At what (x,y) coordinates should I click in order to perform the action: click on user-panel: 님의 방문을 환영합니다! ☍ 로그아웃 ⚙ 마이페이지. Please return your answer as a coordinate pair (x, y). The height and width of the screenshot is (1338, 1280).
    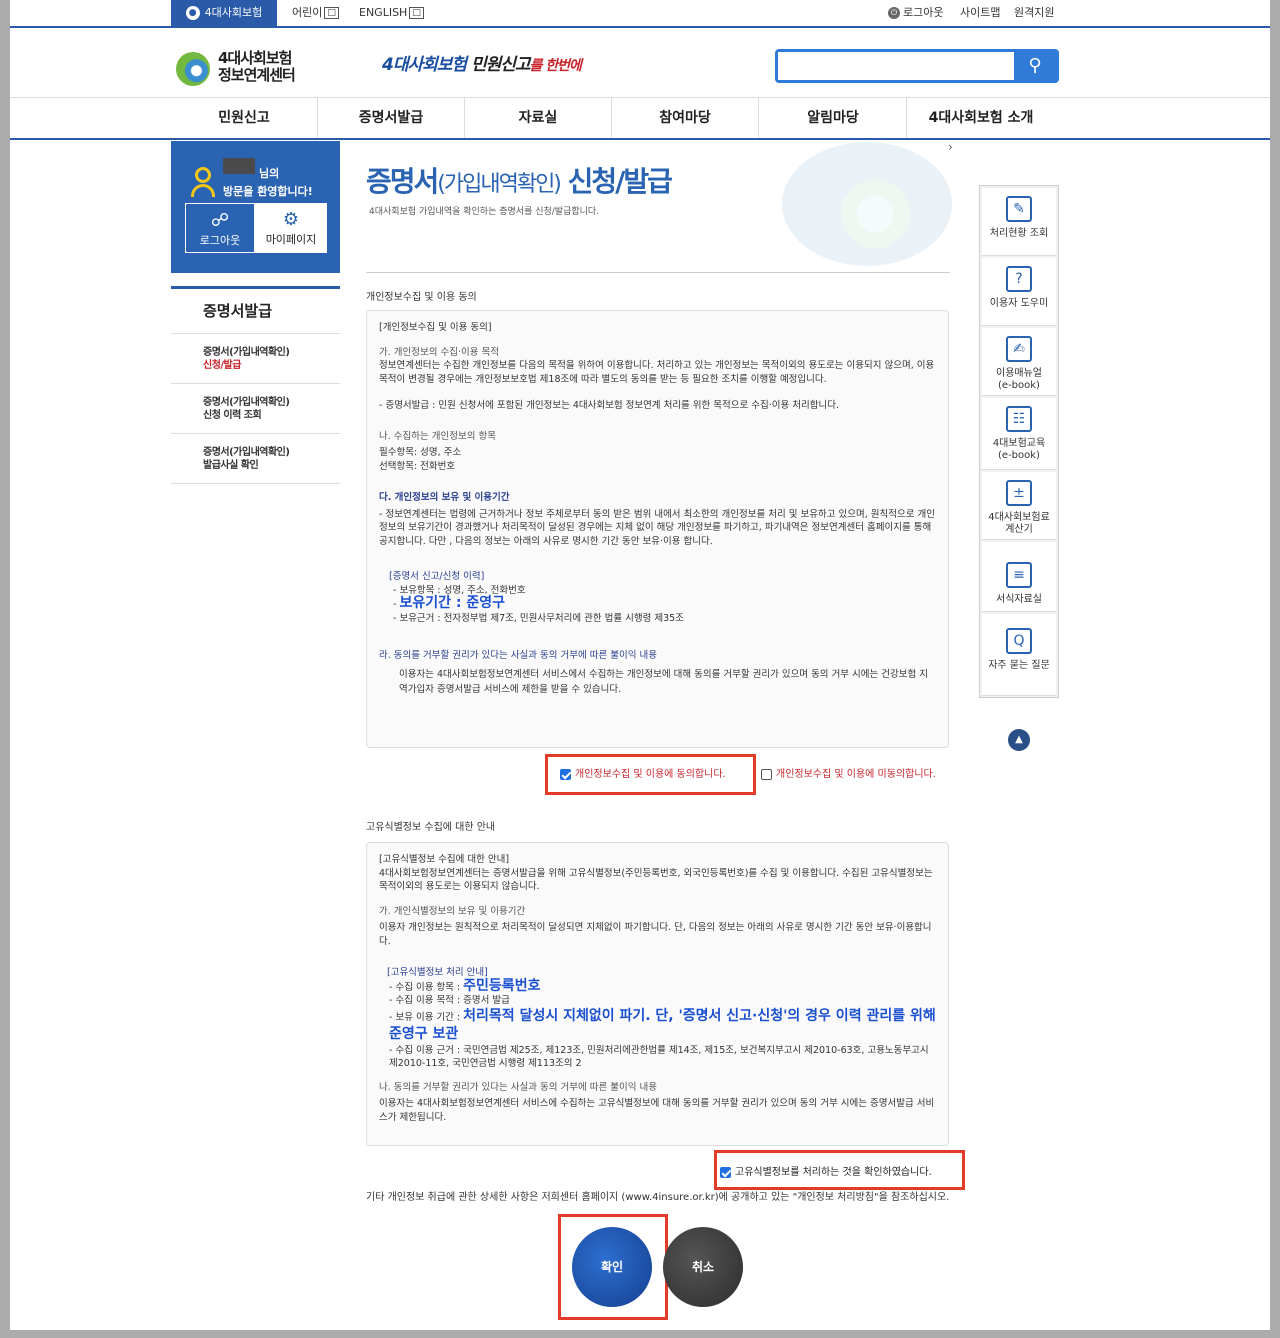
    Looking at the image, I should click on (255, 207).